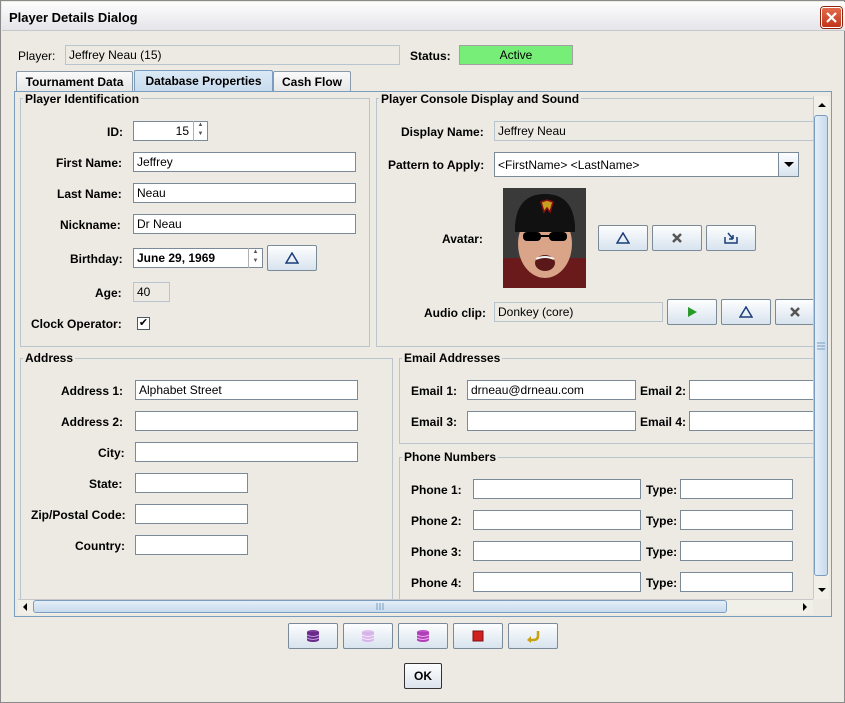  Describe the element at coordinates (244, 162) in the screenshot. I see `first-name-field: Jeffrey` at that location.